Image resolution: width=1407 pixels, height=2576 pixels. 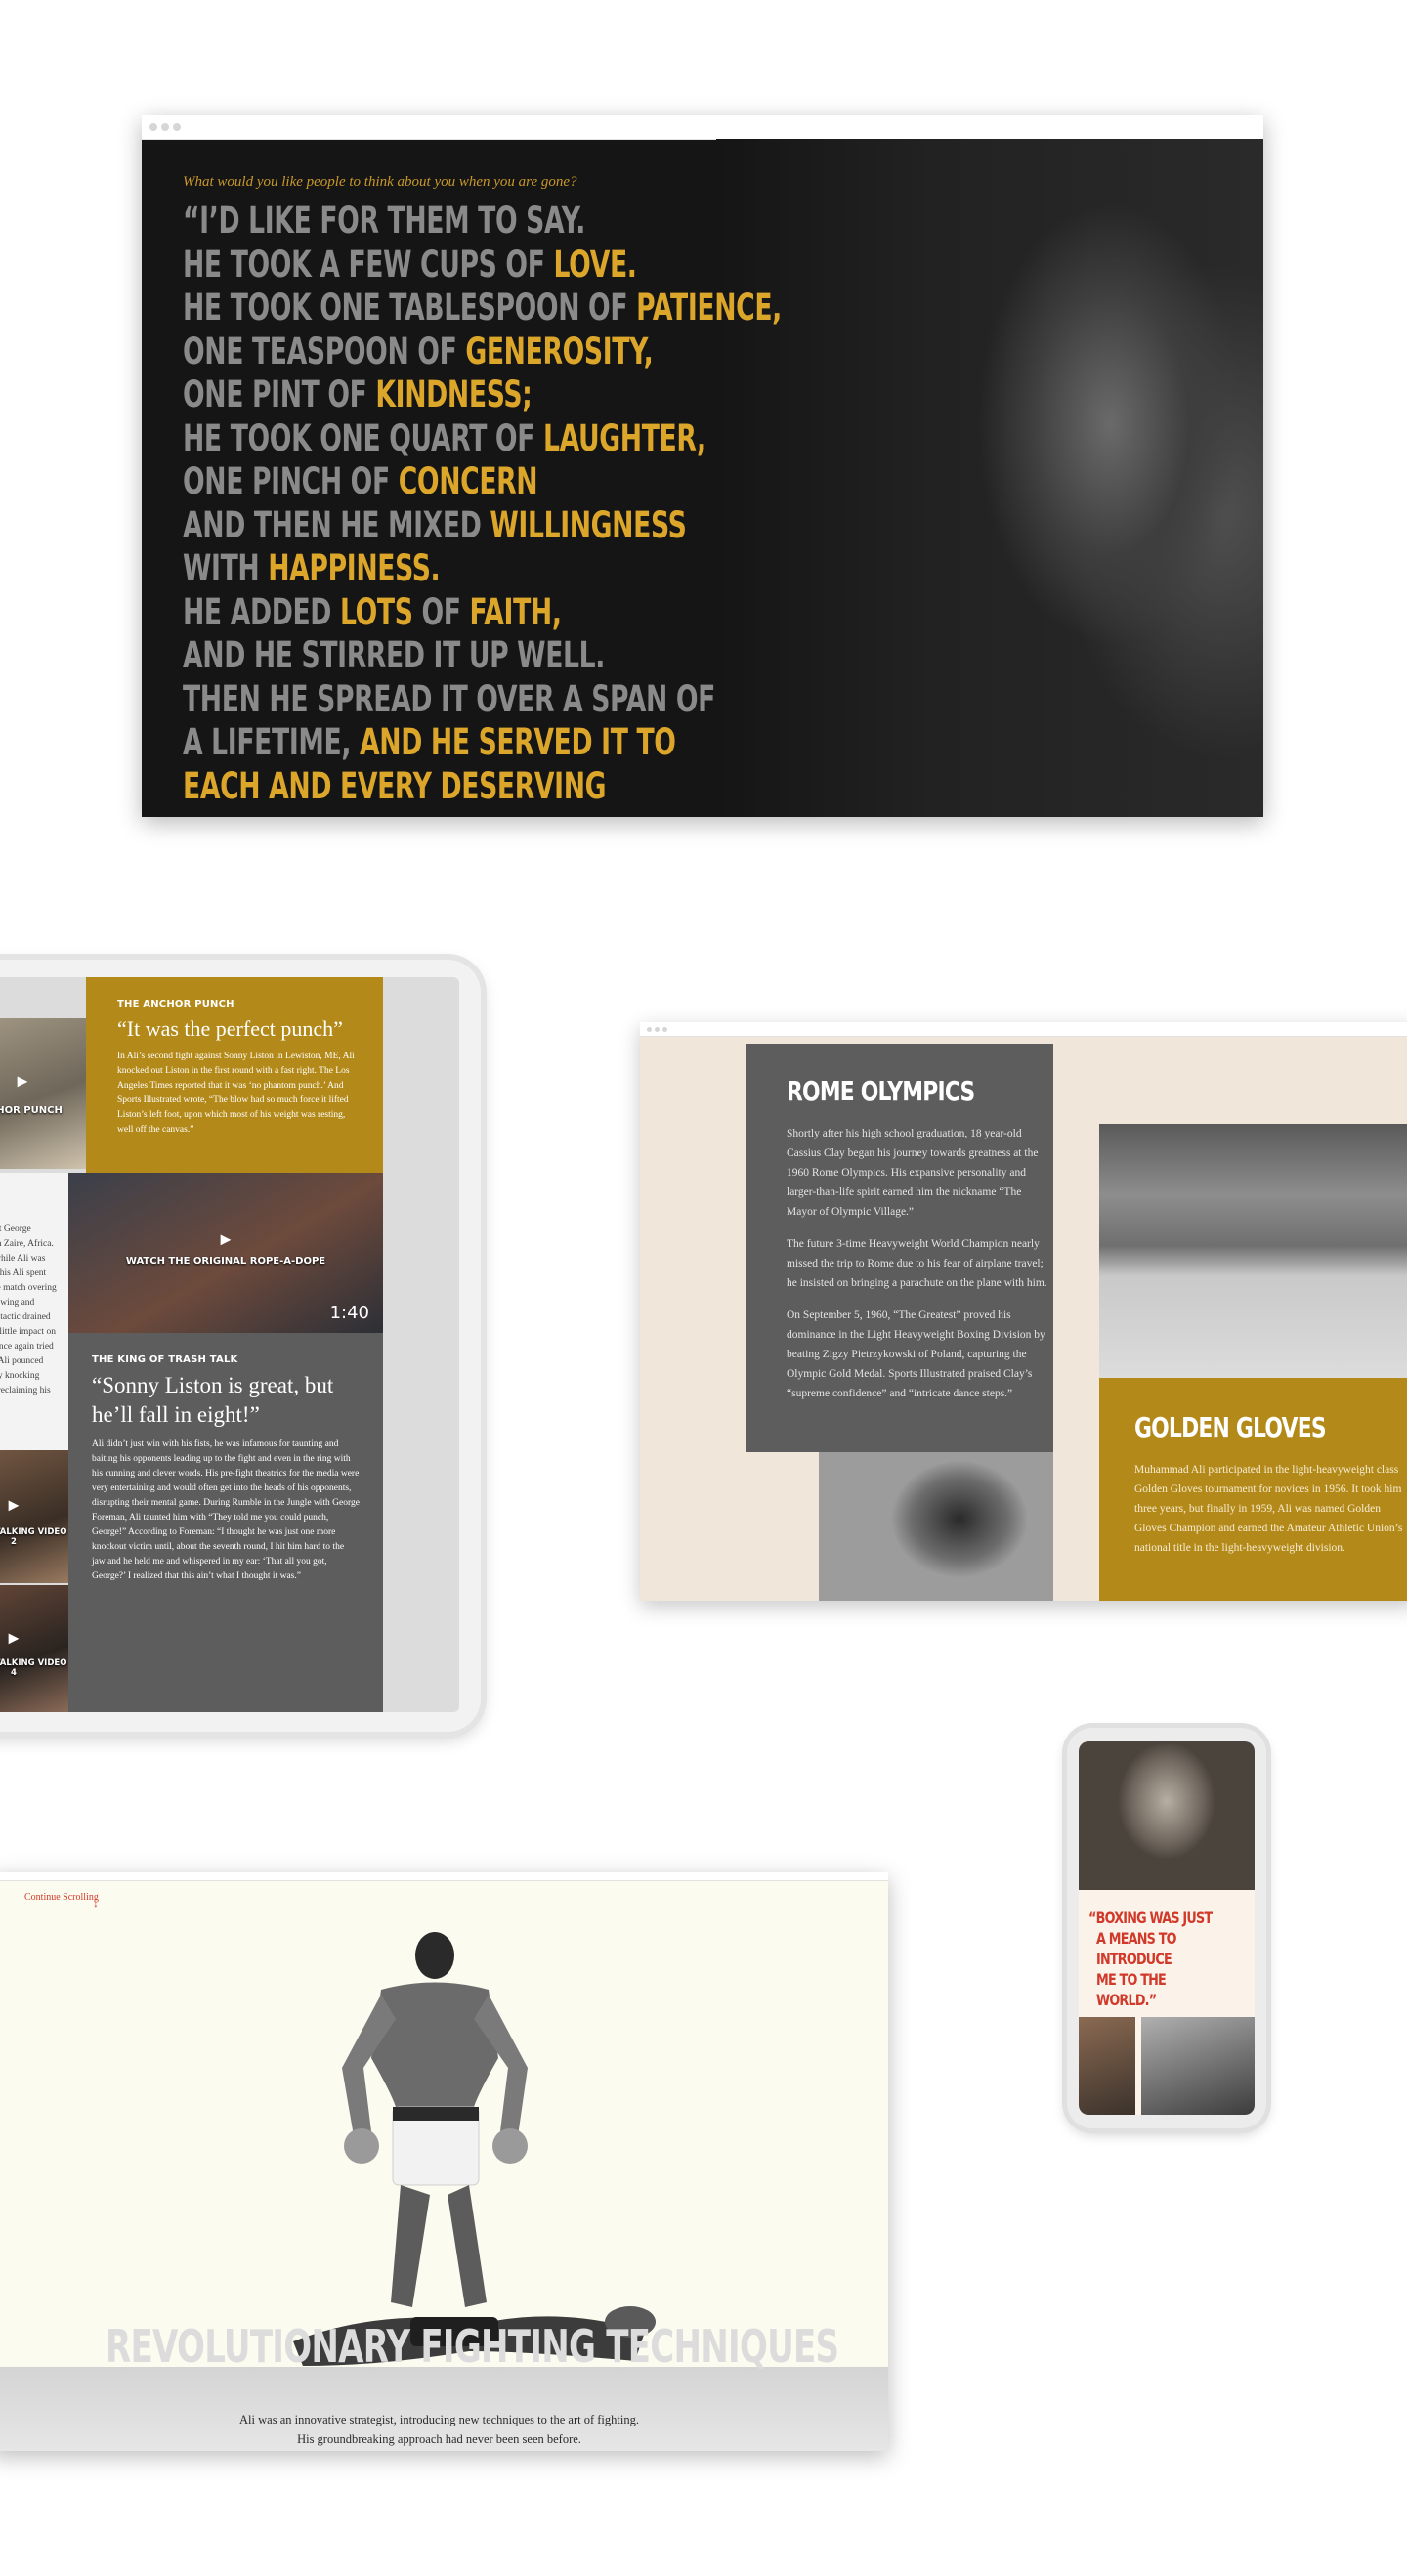 I want to click on quote-line: EACH AND EVERY DESERVING, so click(x=482, y=787).